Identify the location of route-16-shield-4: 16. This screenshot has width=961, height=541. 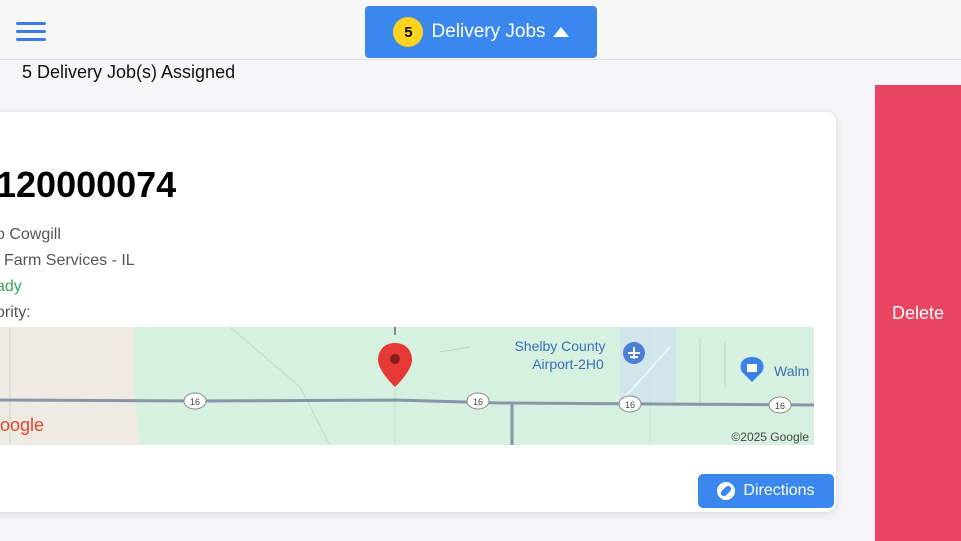
(780, 405).